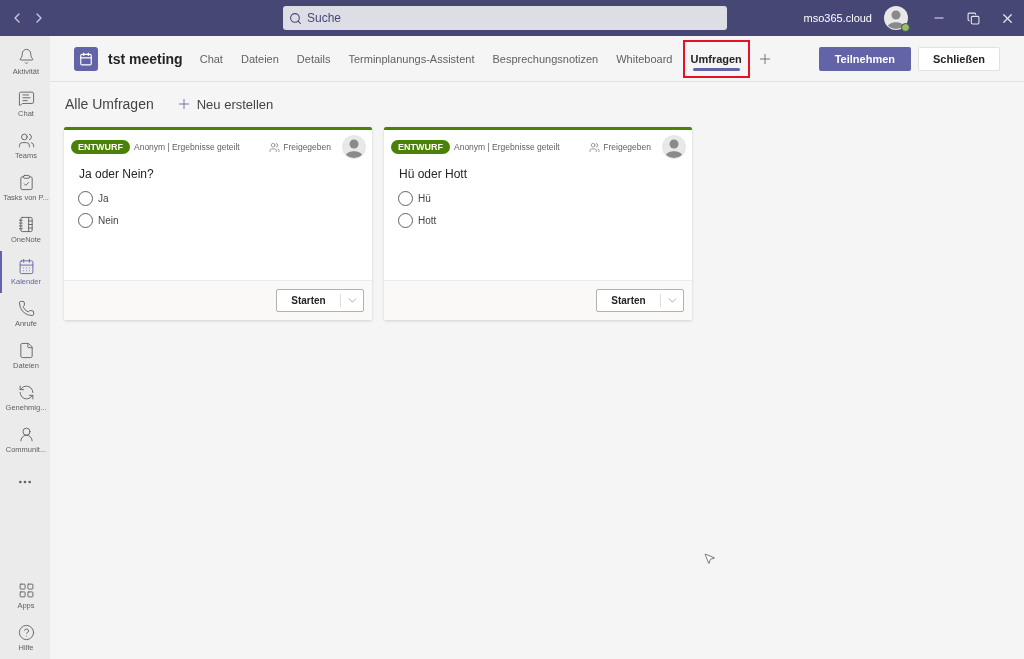 This screenshot has height=659, width=1024. I want to click on search-icon, so click(295, 18).